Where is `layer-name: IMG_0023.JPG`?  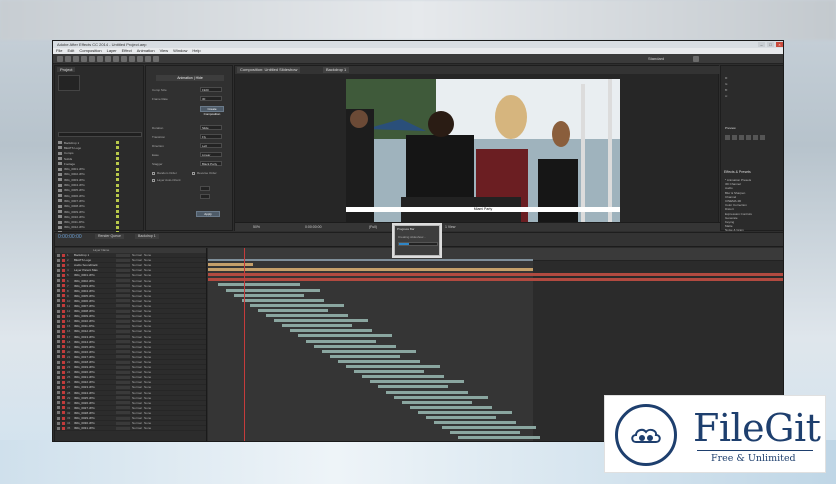
layer-name: IMG_0023.JPG is located at coordinates (94, 387).